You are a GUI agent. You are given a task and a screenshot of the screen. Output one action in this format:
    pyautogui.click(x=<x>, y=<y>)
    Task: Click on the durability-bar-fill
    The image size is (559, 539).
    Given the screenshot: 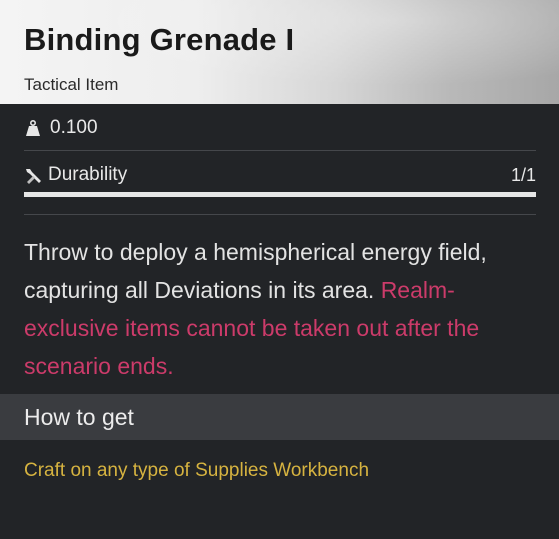 What is the action you would take?
    pyautogui.click(x=280, y=194)
    